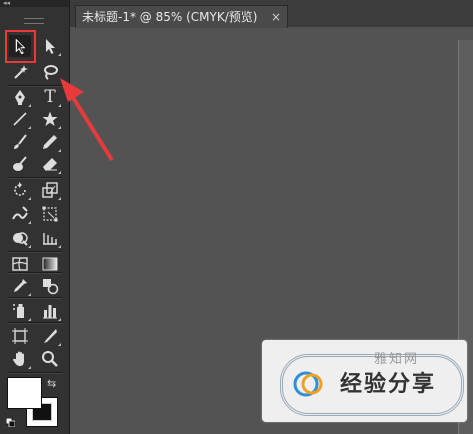  I want to click on free-transform-tool, so click(50, 214).